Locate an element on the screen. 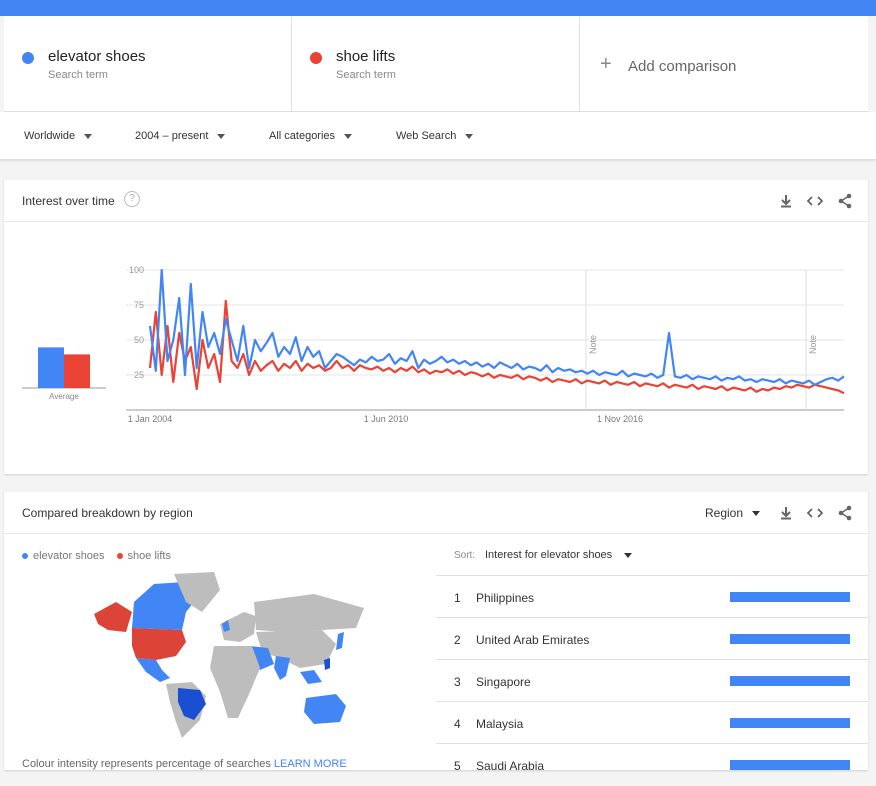 This screenshot has width=876, height=786. region-name: Malaysia is located at coordinates (500, 724).